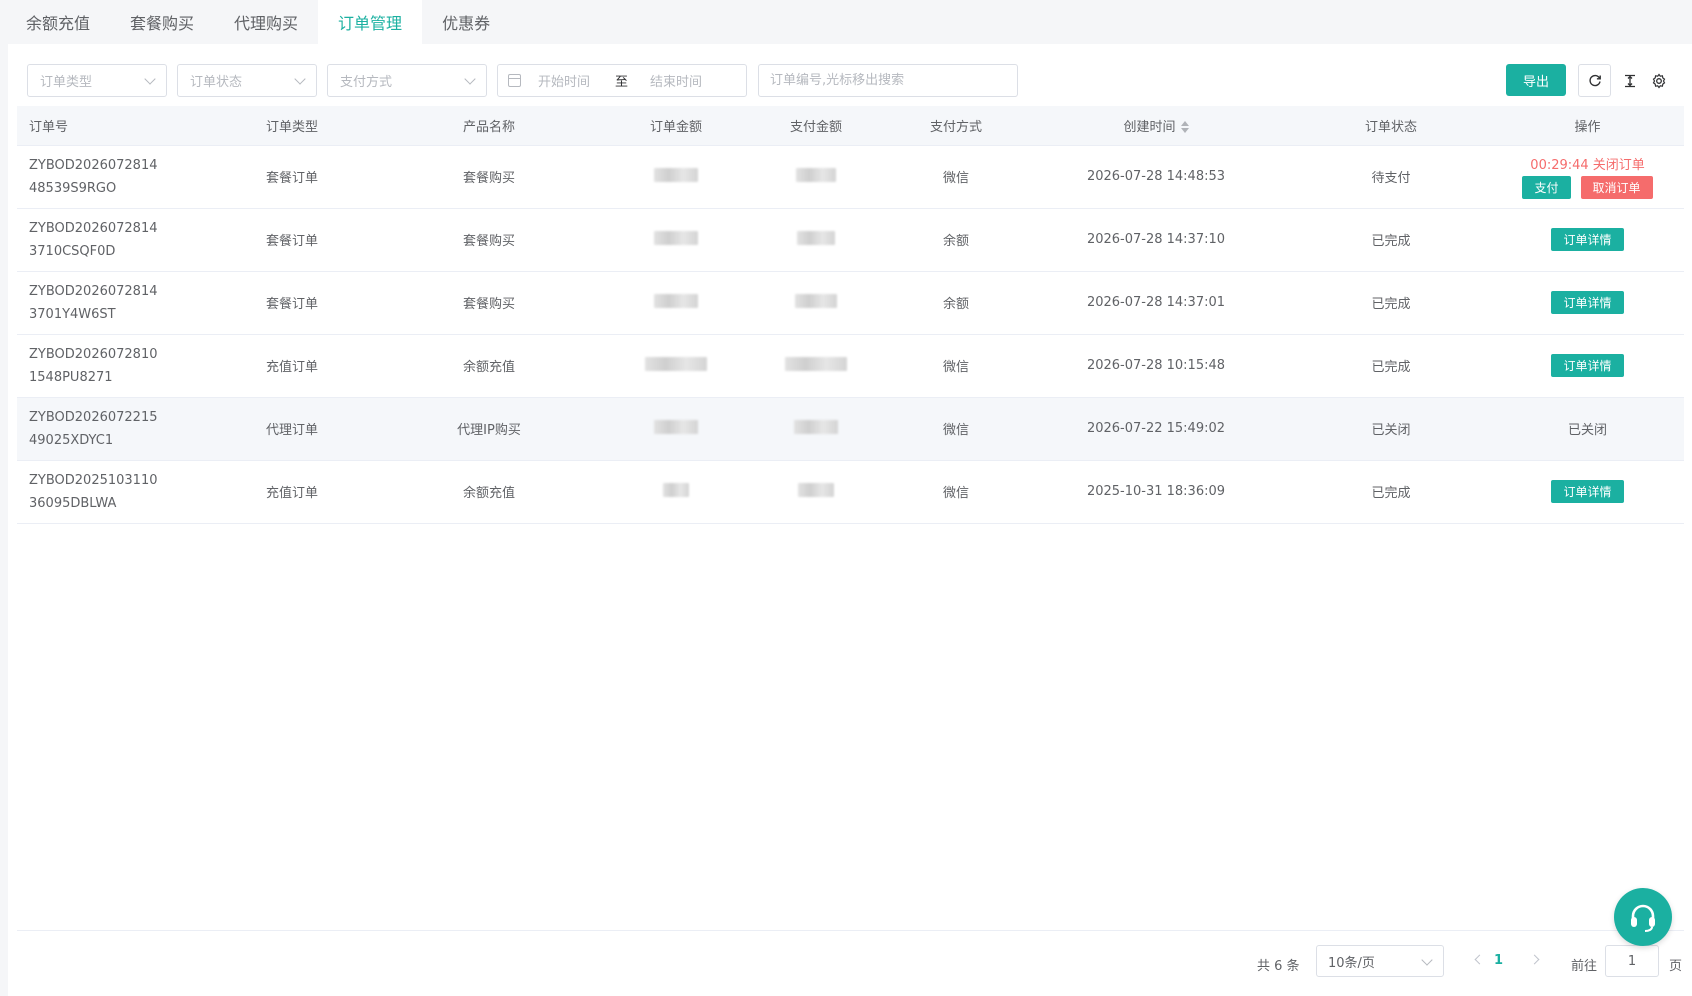 The width and height of the screenshot is (1692, 996). I want to click on tab-bar: 余额充值 套餐购买 代理购买 订单管理 优惠券, so click(846, 22).